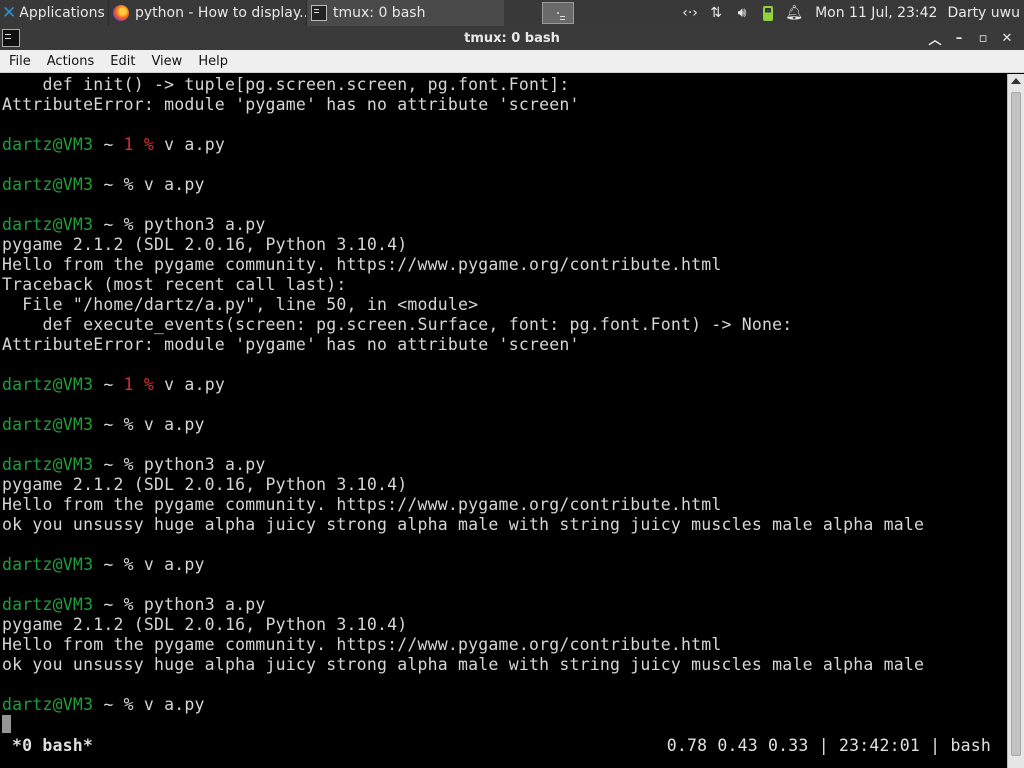 This screenshot has height=768, width=1024. Describe the element at coordinates (716, 13) in the screenshot. I see `transfer-arrows-icon: ⇅` at that location.